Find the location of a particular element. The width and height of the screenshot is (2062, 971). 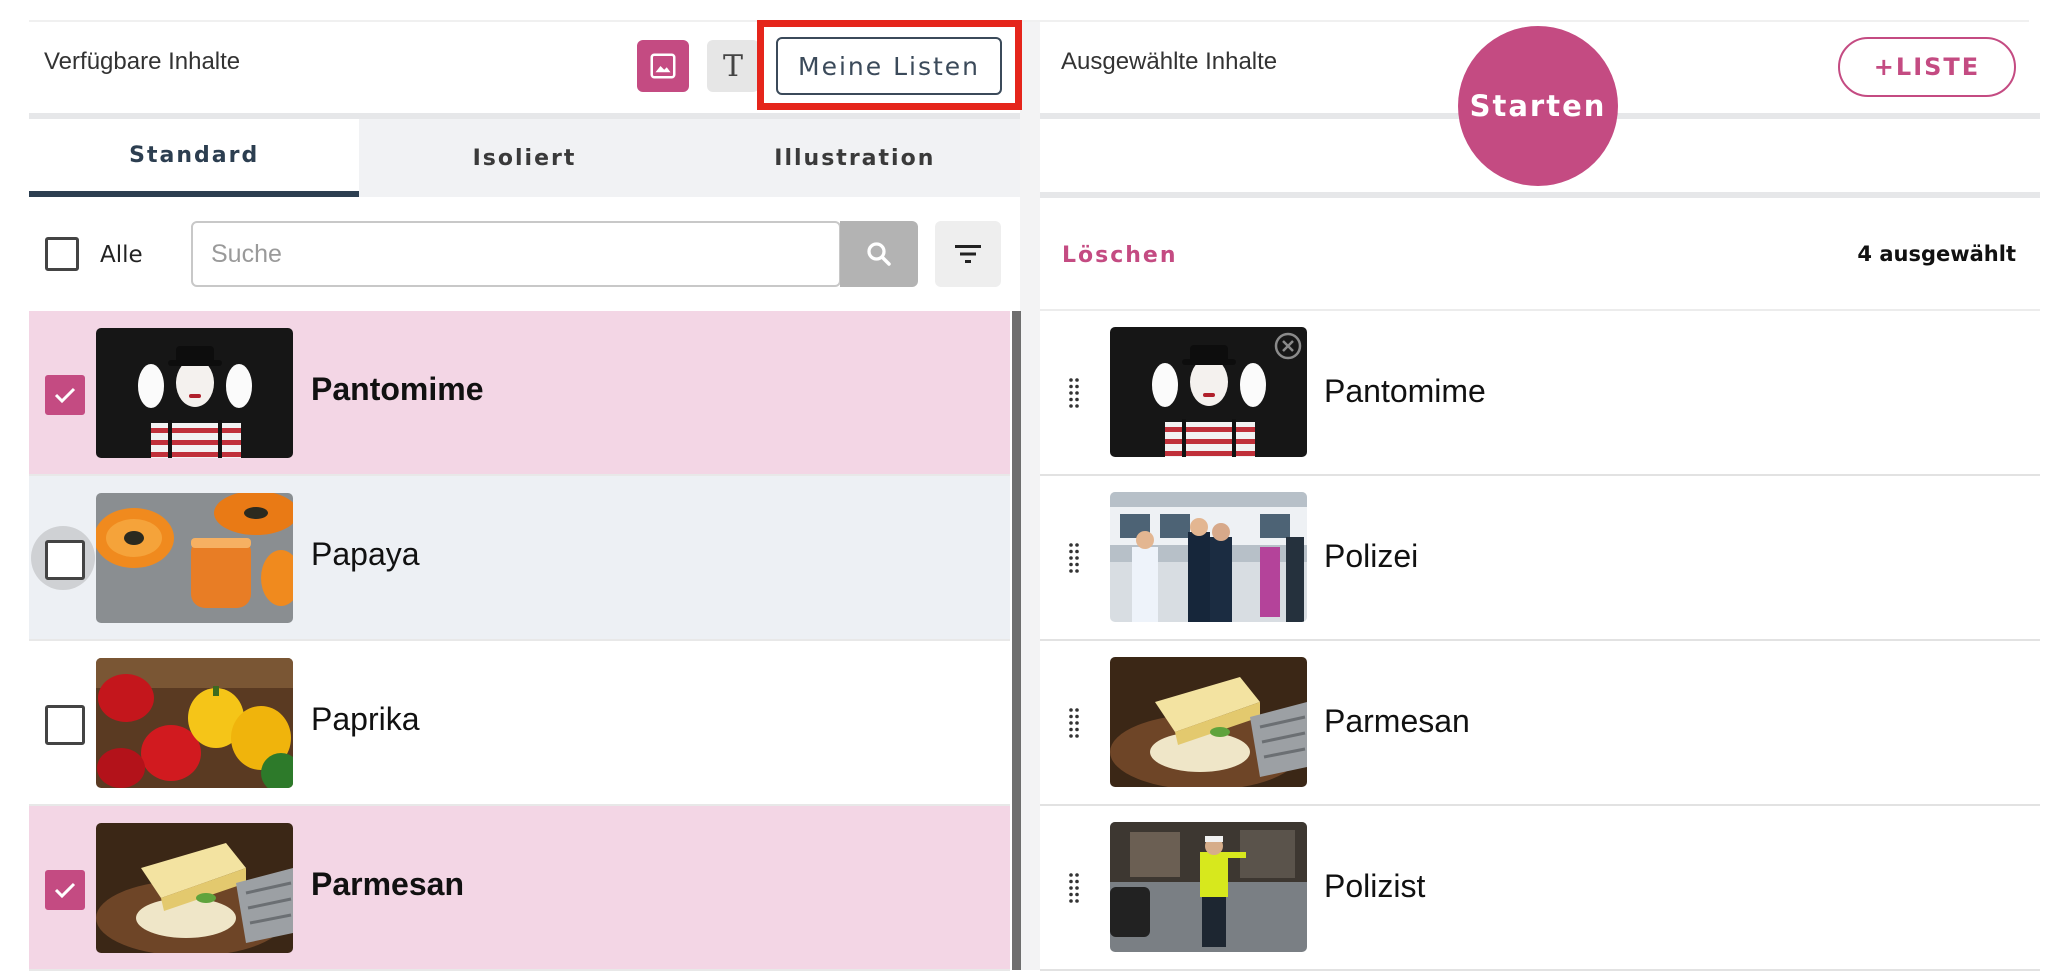

selected-content-title: Ausgewählte Inhalte is located at coordinates (1169, 61).